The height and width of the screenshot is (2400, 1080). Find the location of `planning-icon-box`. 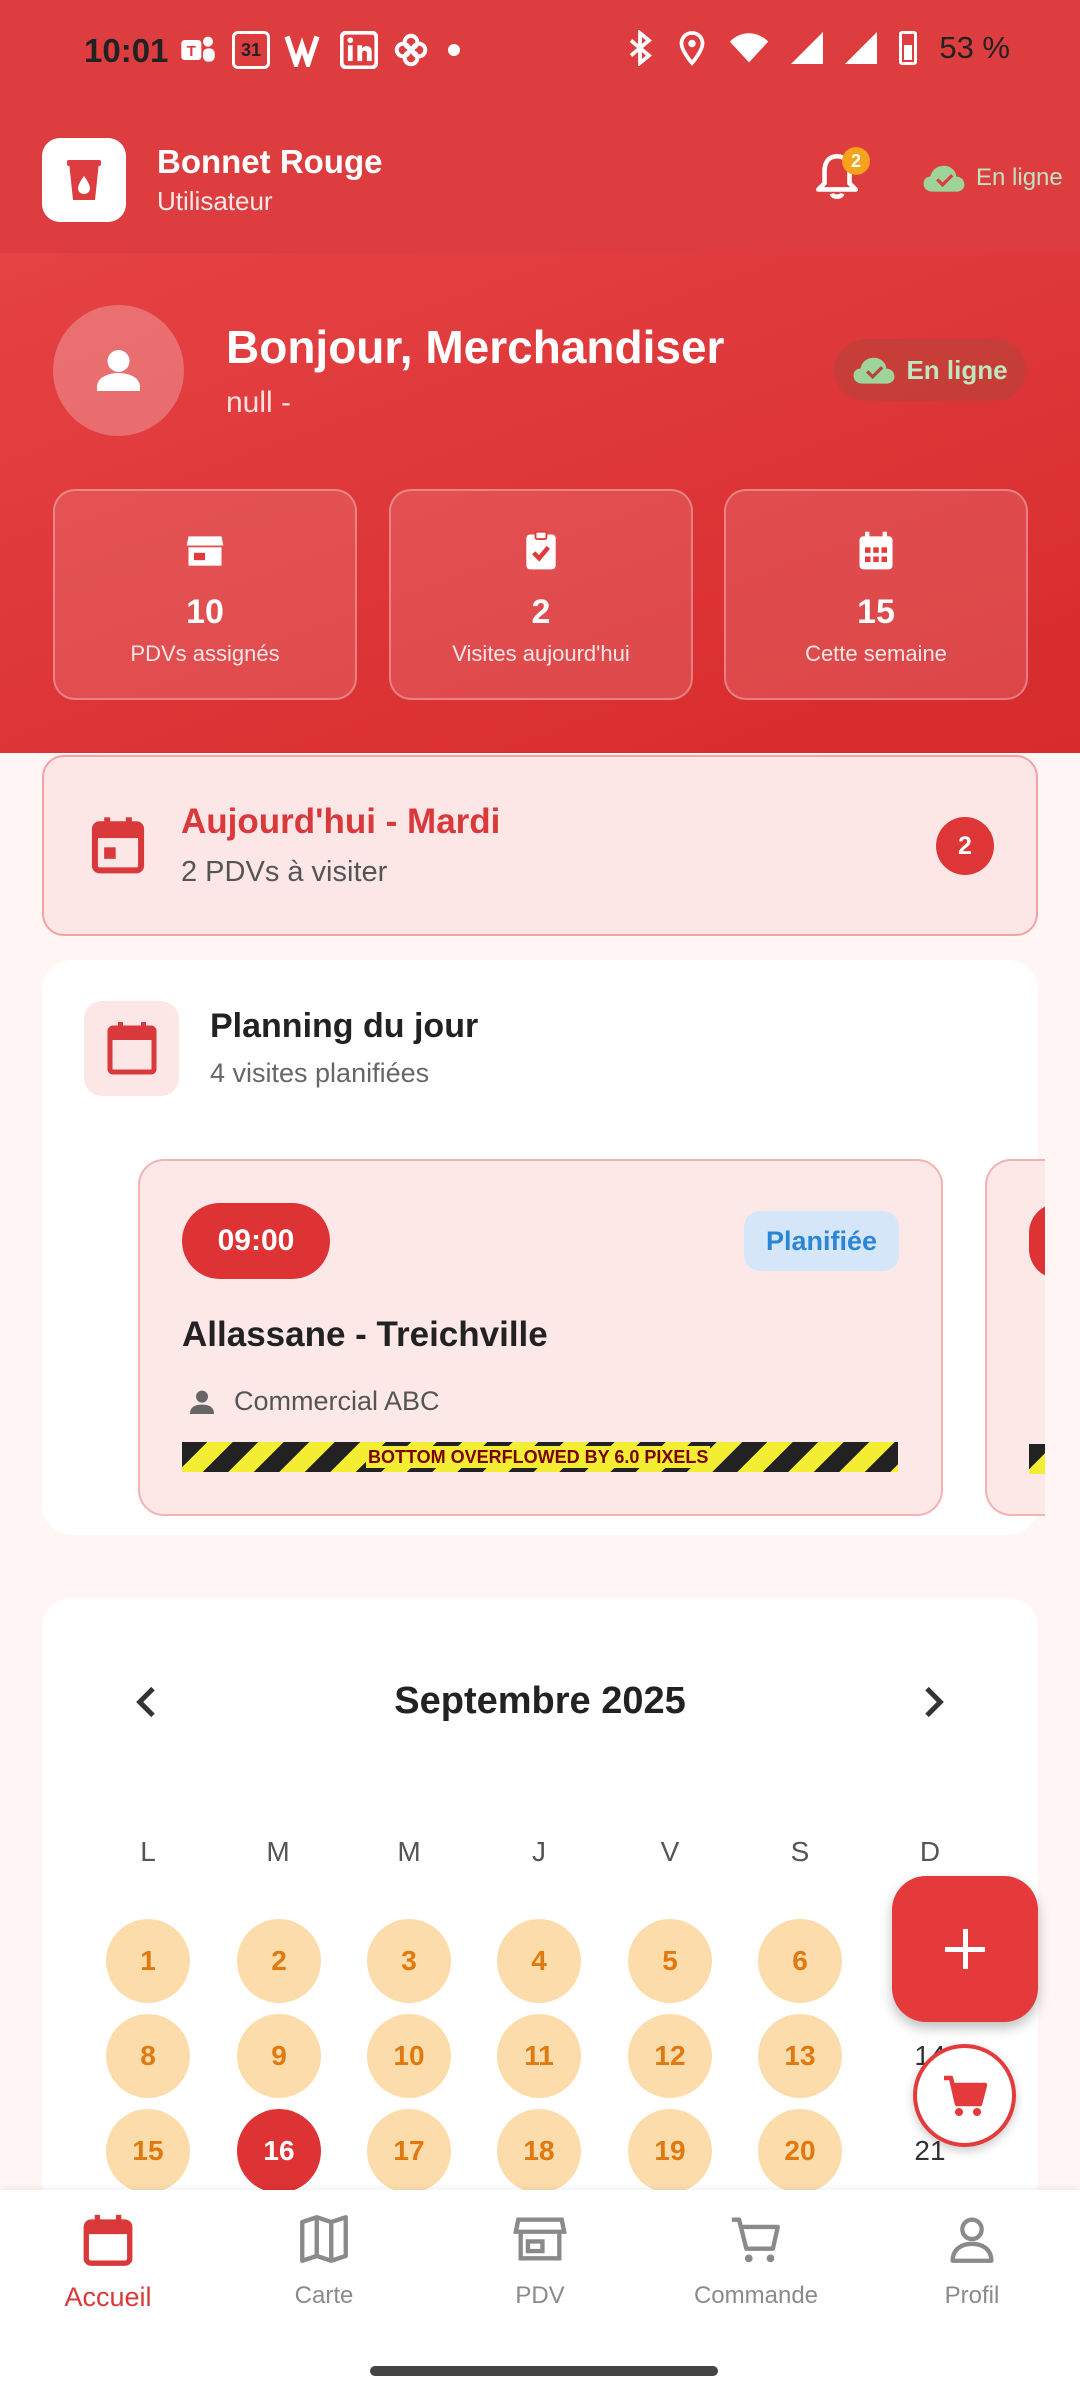

planning-icon-box is located at coordinates (131, 1048).